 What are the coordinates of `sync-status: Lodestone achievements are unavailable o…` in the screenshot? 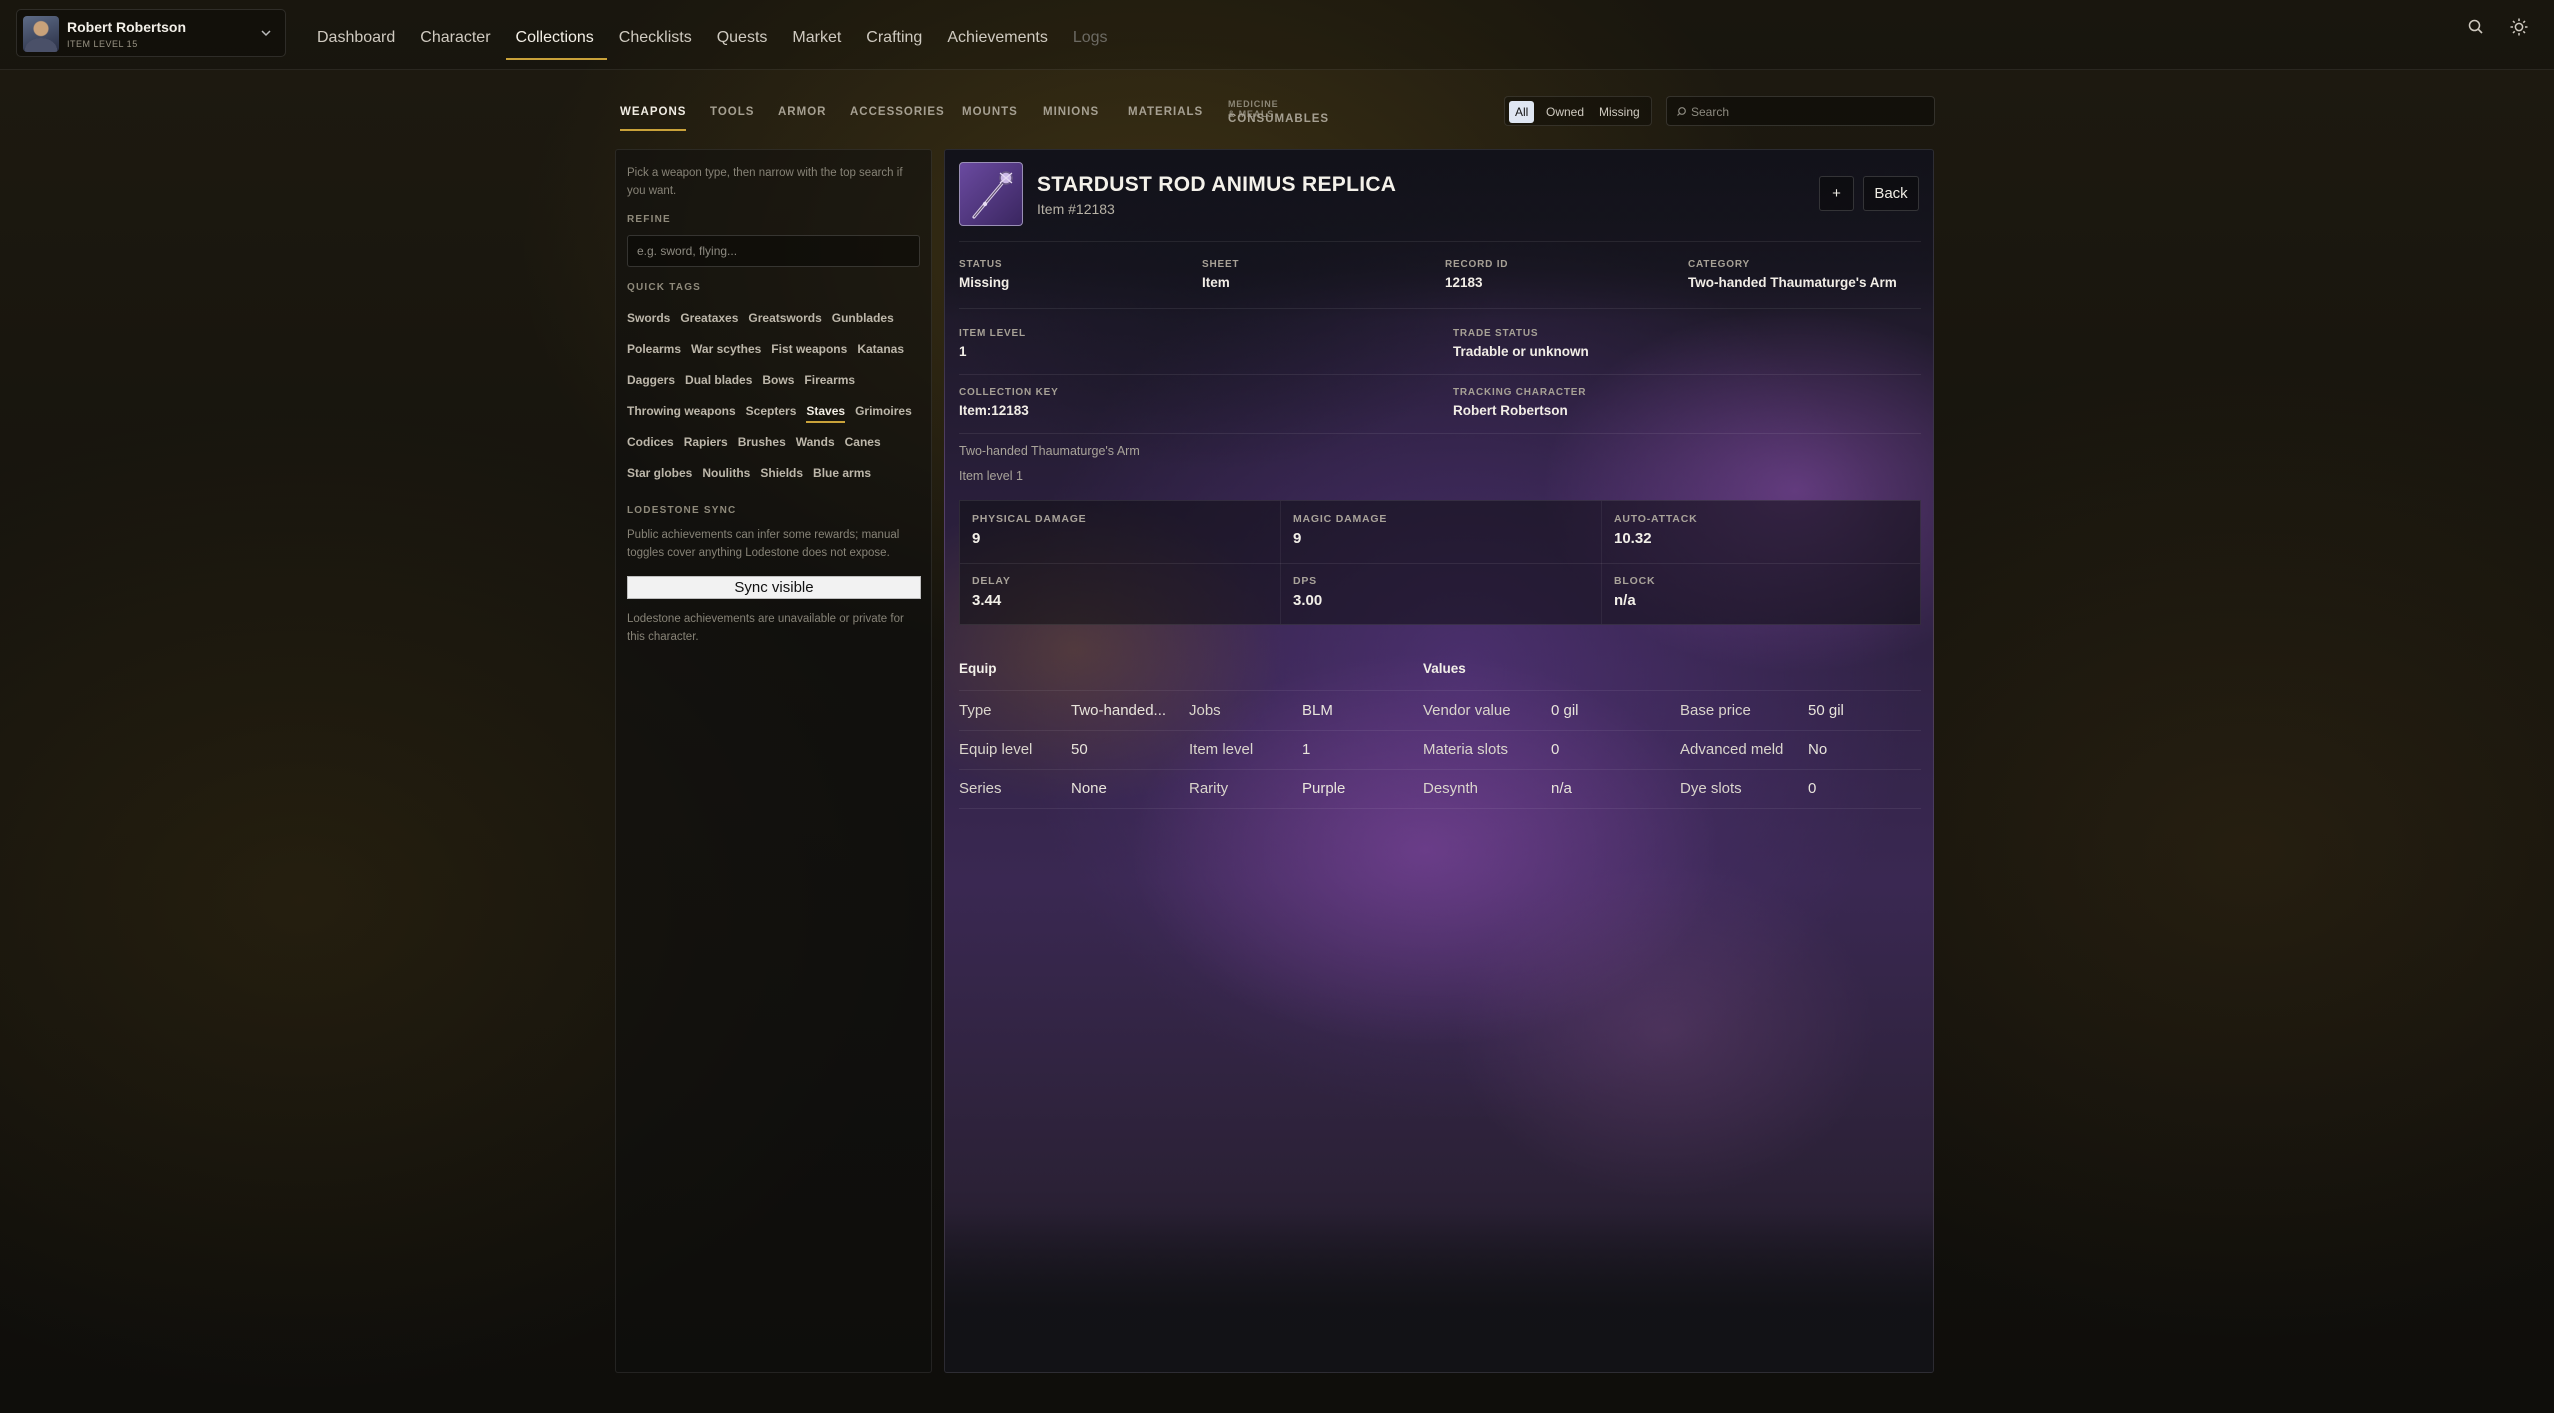 It's located at (765, 628).